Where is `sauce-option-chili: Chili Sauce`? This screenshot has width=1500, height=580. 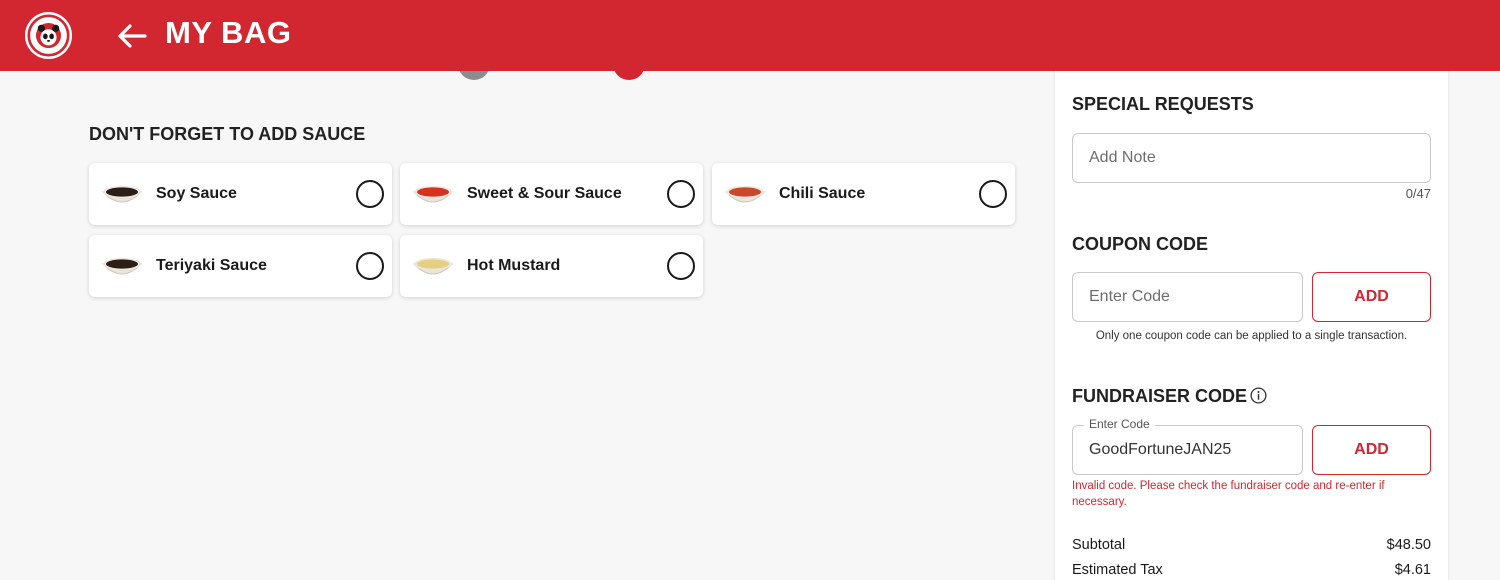 sauce-option-chili: Chili Sauce is located at coordinates (863, 194).